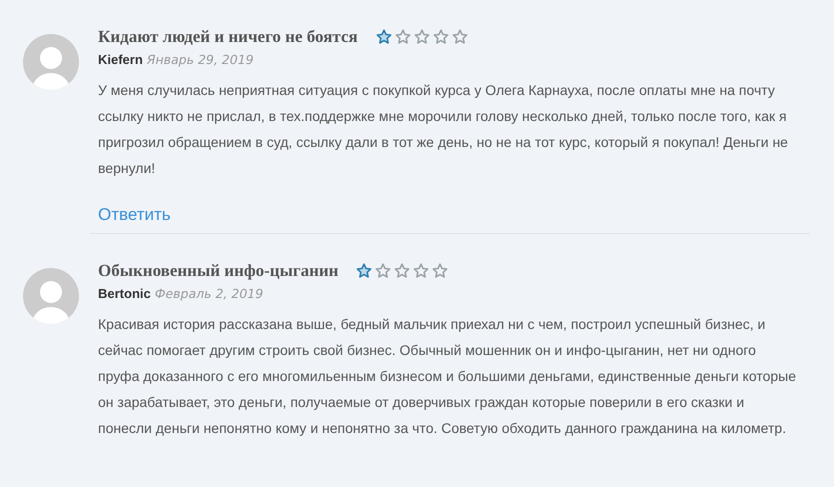  What do you see at coordinates (120, 59) in the screenshot?
I see `author-name: Kiefern` at bounding box center [120, 59].